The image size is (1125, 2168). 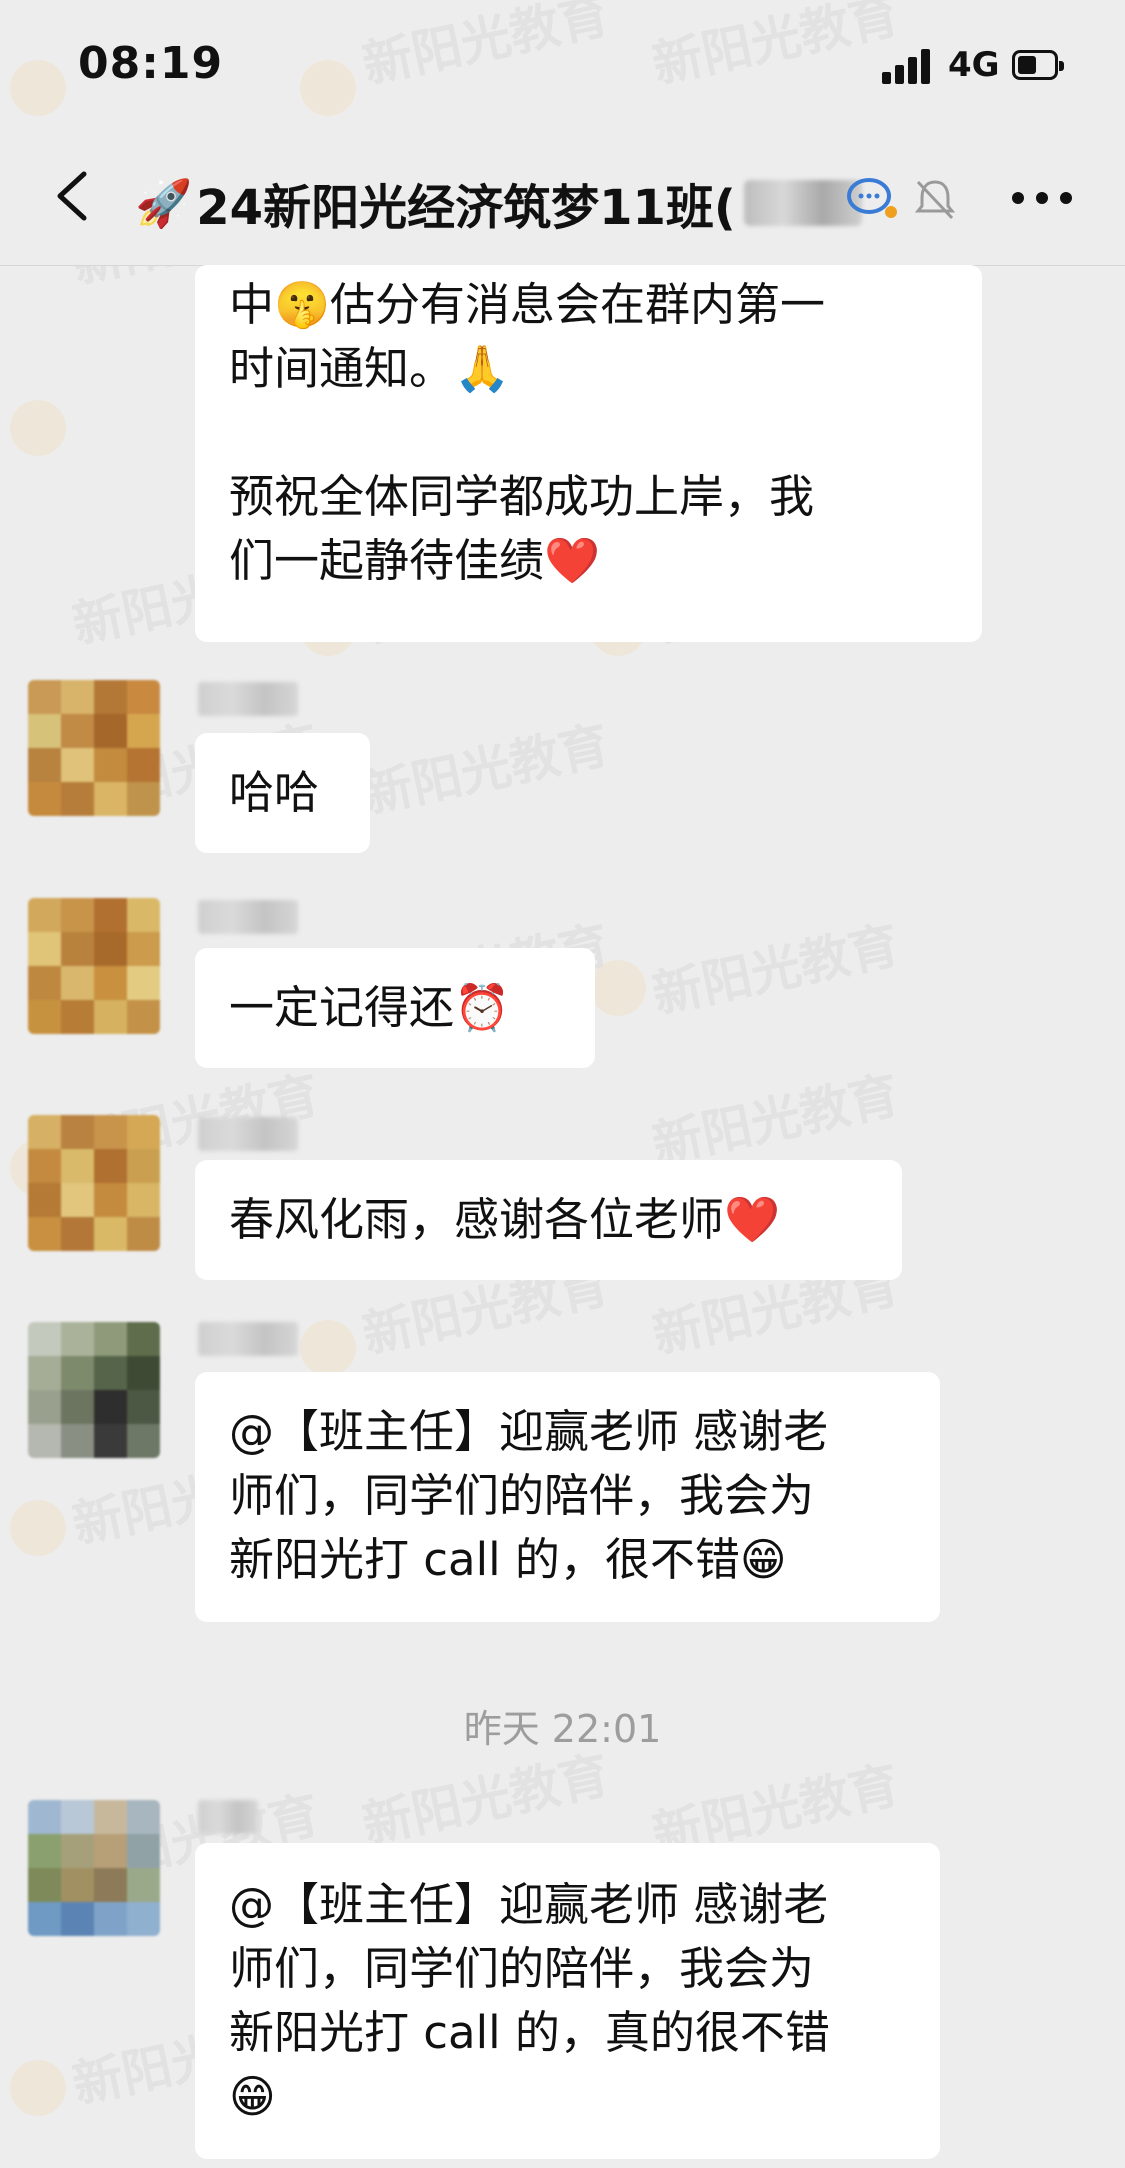 I want to click on network-type: 4G, so click(x=974, y=65).